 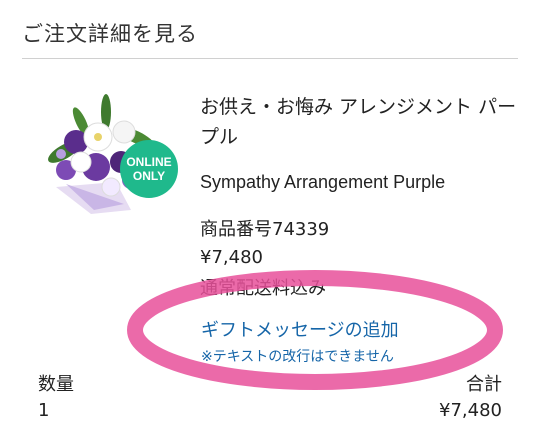 What do you see at coordinates (470, 410) in the screenshot?
I see `total-value: ¥7,480` at bounding box center [470, 410].